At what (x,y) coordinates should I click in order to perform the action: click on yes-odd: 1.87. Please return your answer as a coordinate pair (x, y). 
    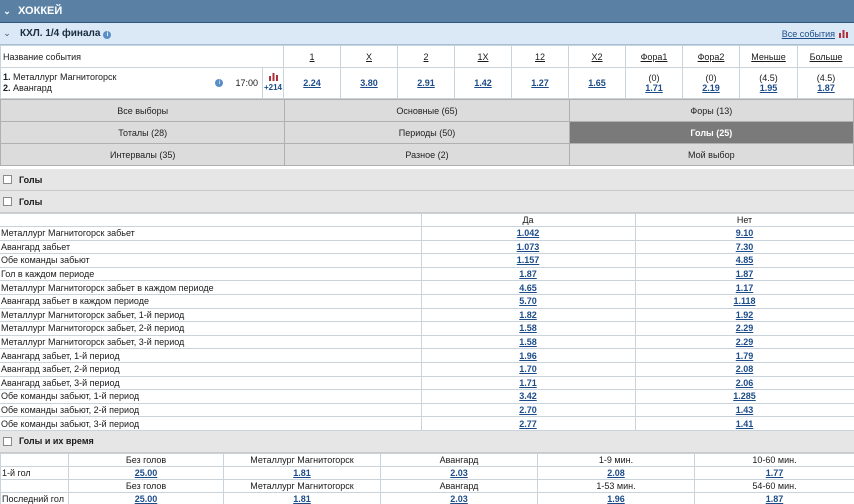
    Looking at the image, I should click on (528, 274).